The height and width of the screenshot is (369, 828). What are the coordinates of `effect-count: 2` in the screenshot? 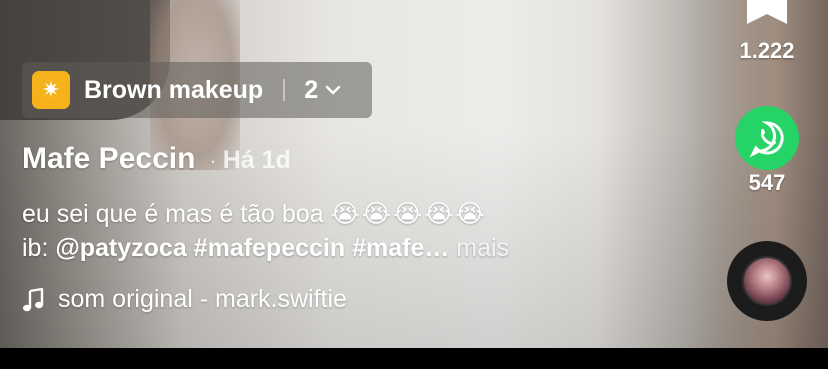 It's located at (311, 89).